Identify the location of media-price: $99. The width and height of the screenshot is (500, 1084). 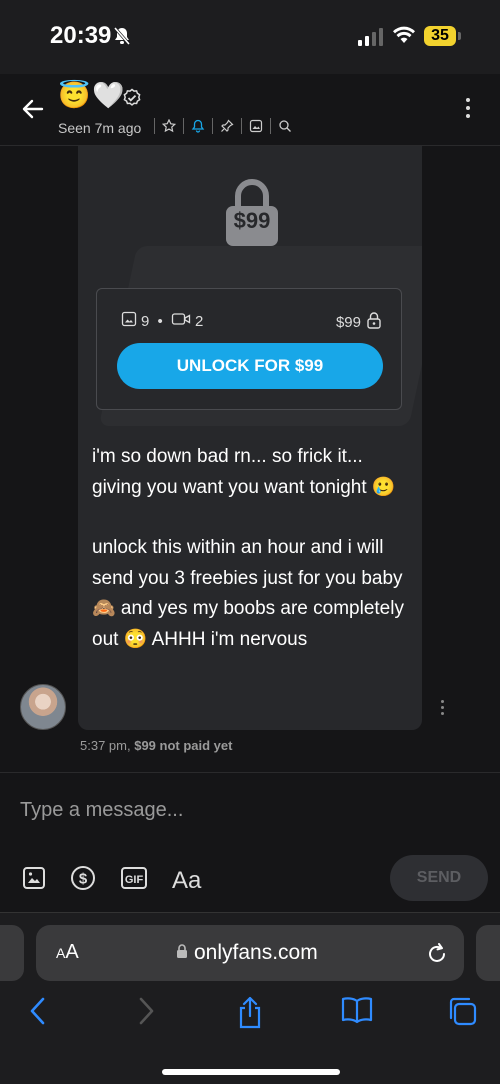
(358, 322).